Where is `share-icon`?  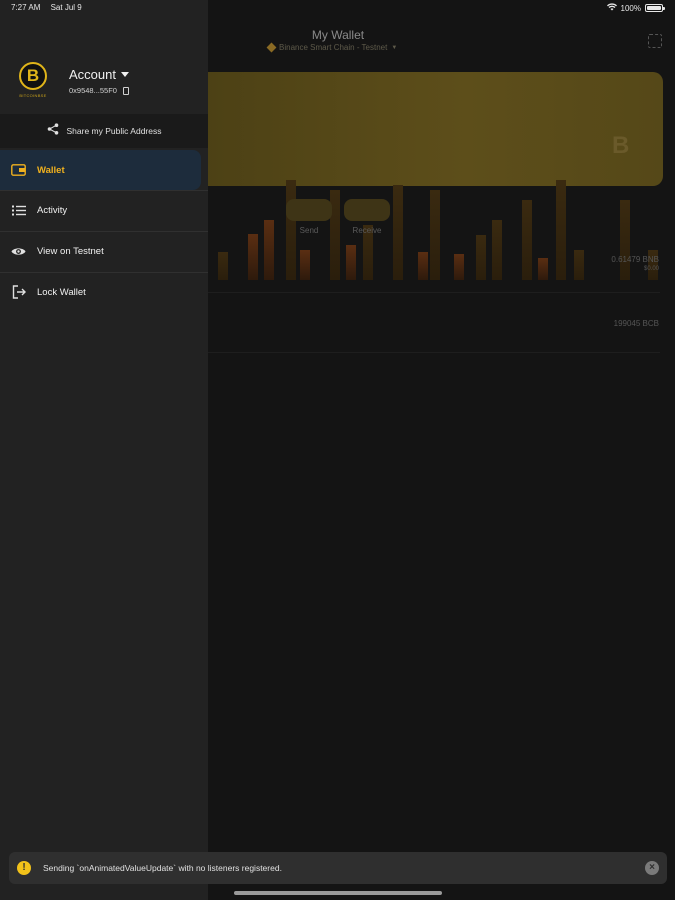
share-icon is located at coordinates (53, 131).